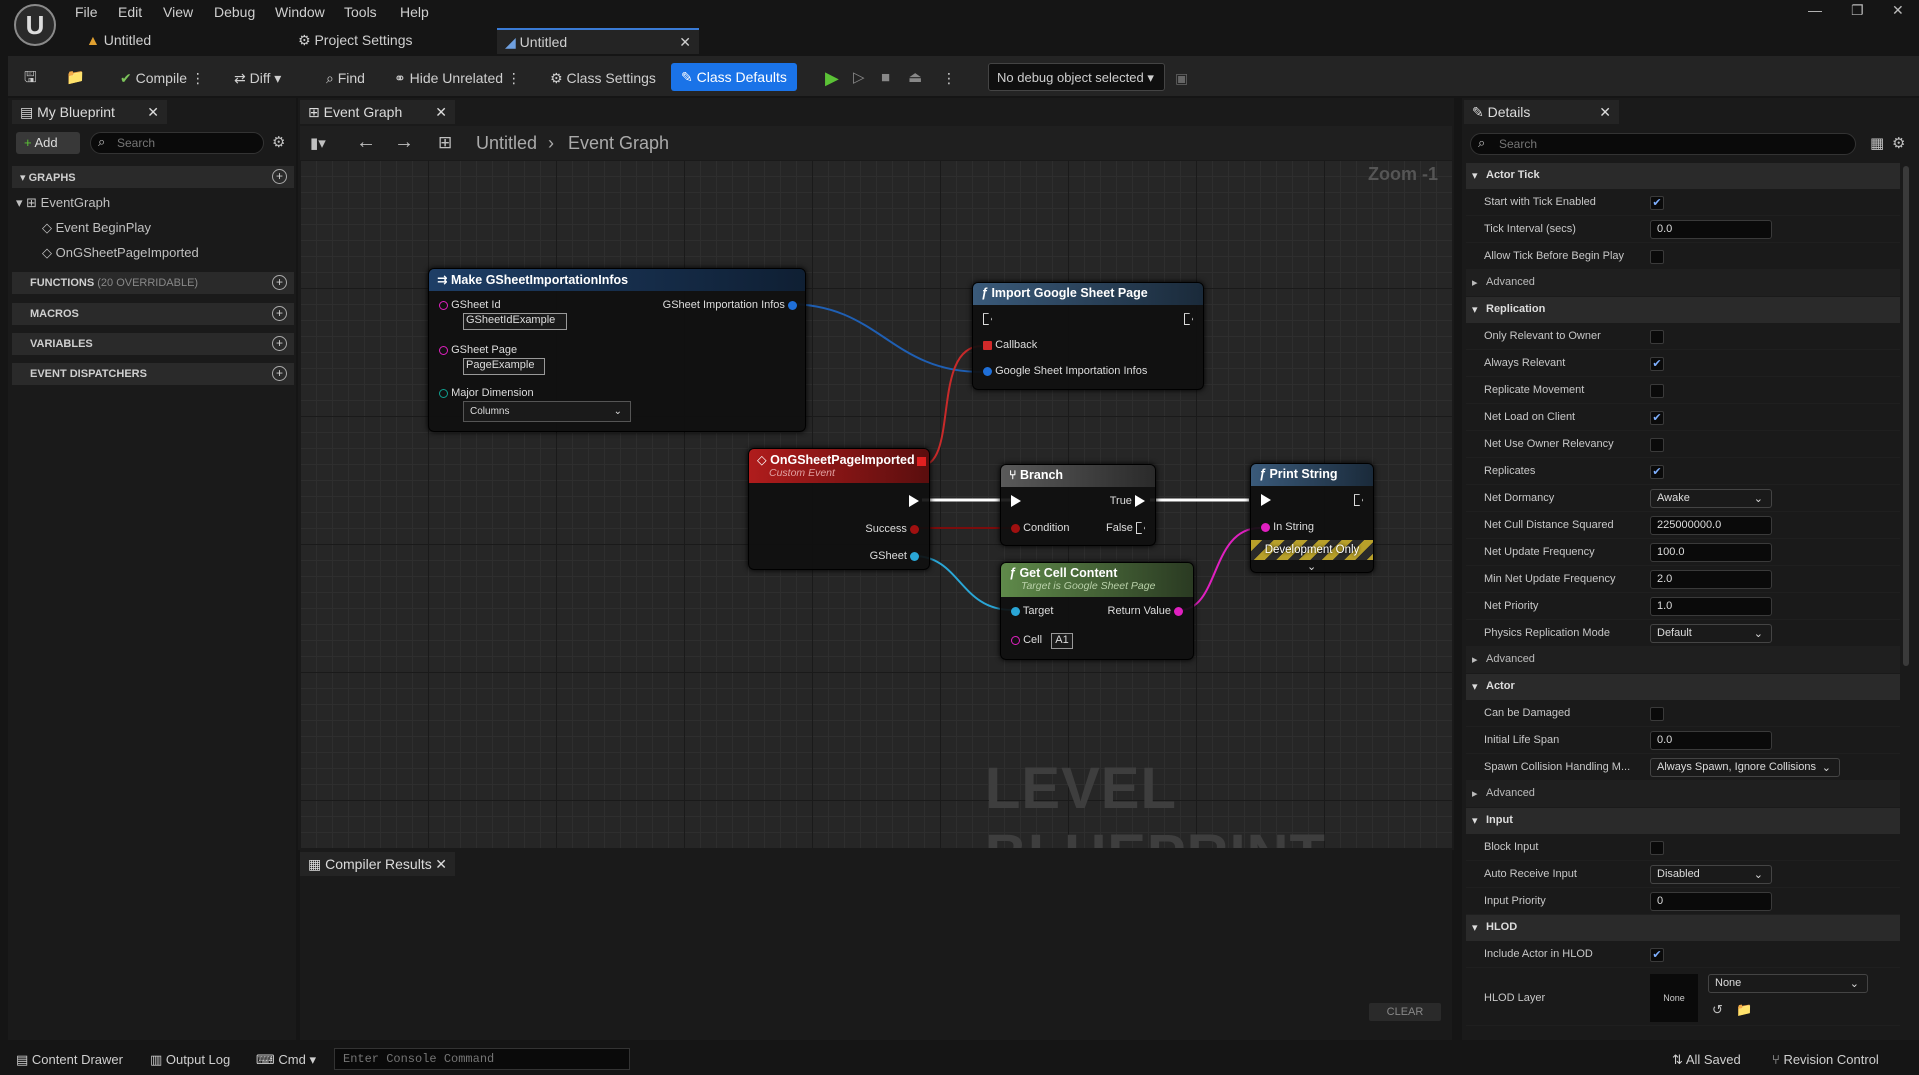 The image size is (1919, 1075). What do you see at coordinates (366, 142) in the screenshot?
I see `back-arrow-icon: ←` at bounding box center [366, 142].